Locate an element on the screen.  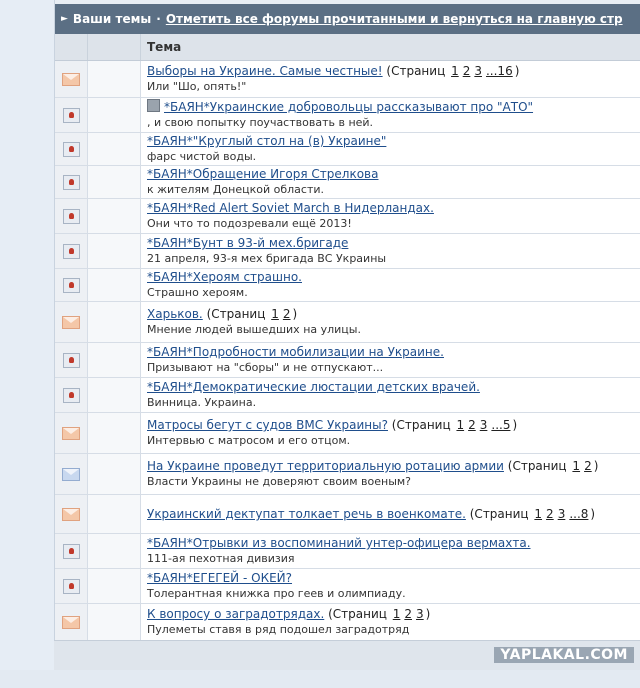
pages-list: (Страниц 1 2 3 ...8) is located at coordinates (530, 514).